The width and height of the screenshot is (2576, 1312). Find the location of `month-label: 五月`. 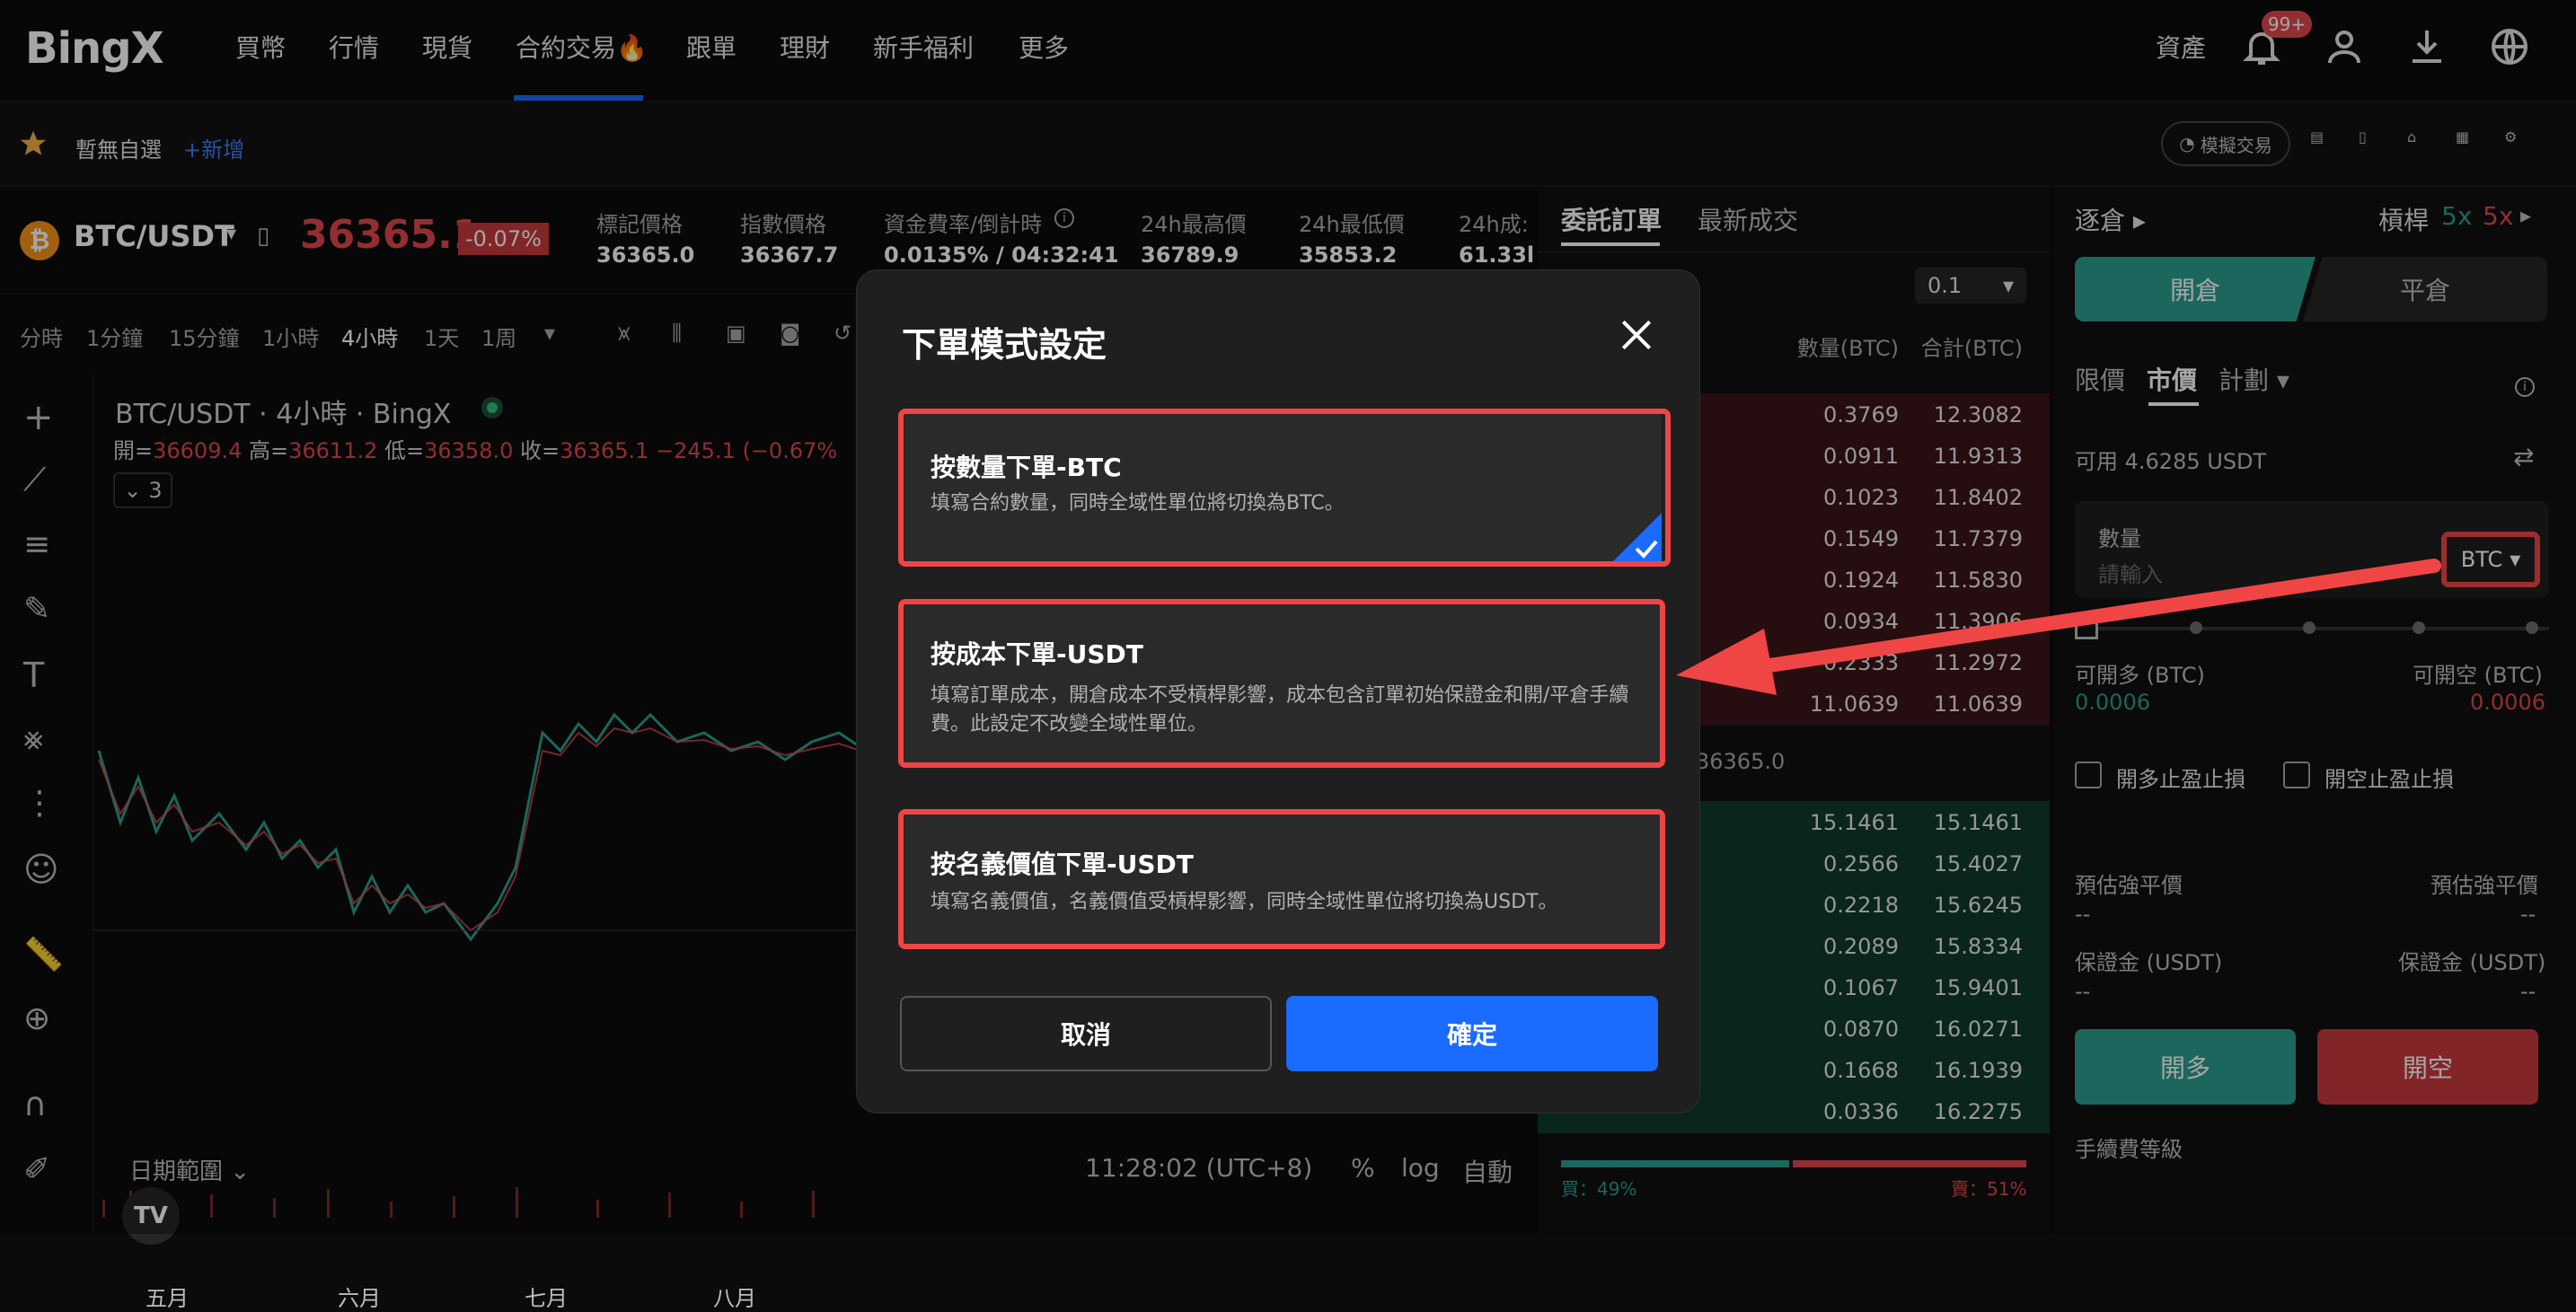

month-label: 五月 is located at coordinates (167, 1298).